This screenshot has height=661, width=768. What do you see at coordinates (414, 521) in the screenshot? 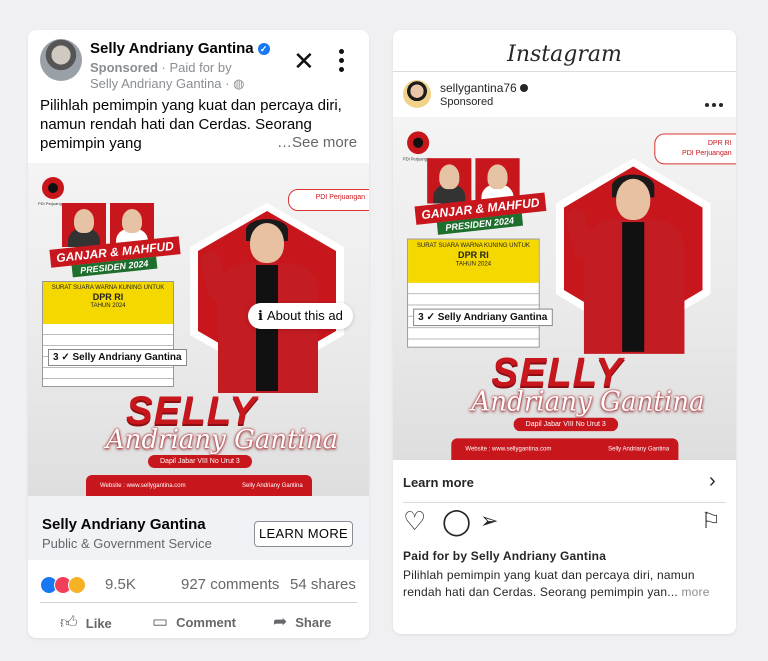
I see `heart-icon: ♡` at bounding box center [414, 521].